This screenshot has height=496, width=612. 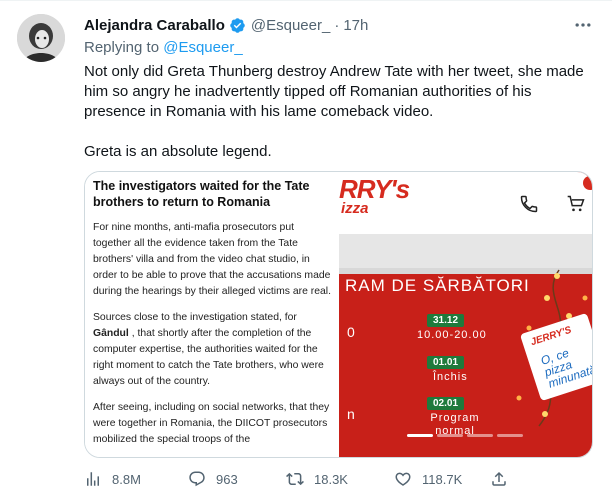 I want to click on like-count: 118.7K, so click(x=442, y=479).